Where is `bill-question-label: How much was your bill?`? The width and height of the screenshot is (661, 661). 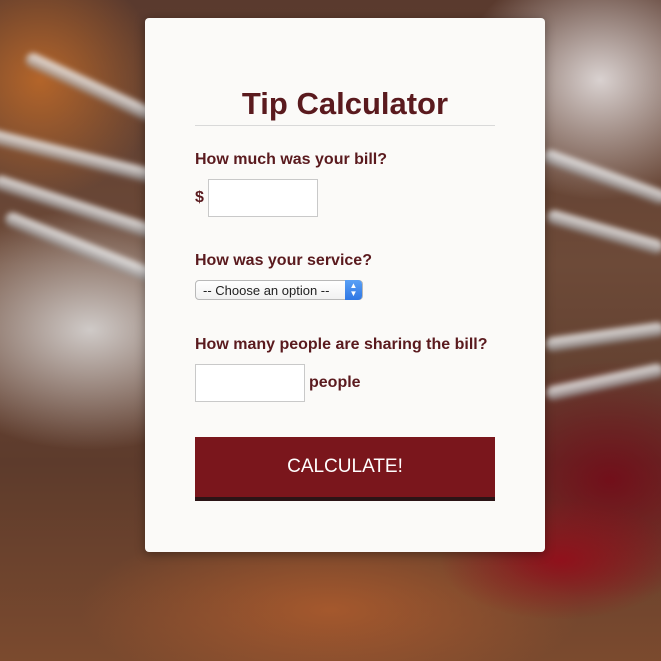
bill-question-label: How much was your bill? is located at coordinates (291, 159).